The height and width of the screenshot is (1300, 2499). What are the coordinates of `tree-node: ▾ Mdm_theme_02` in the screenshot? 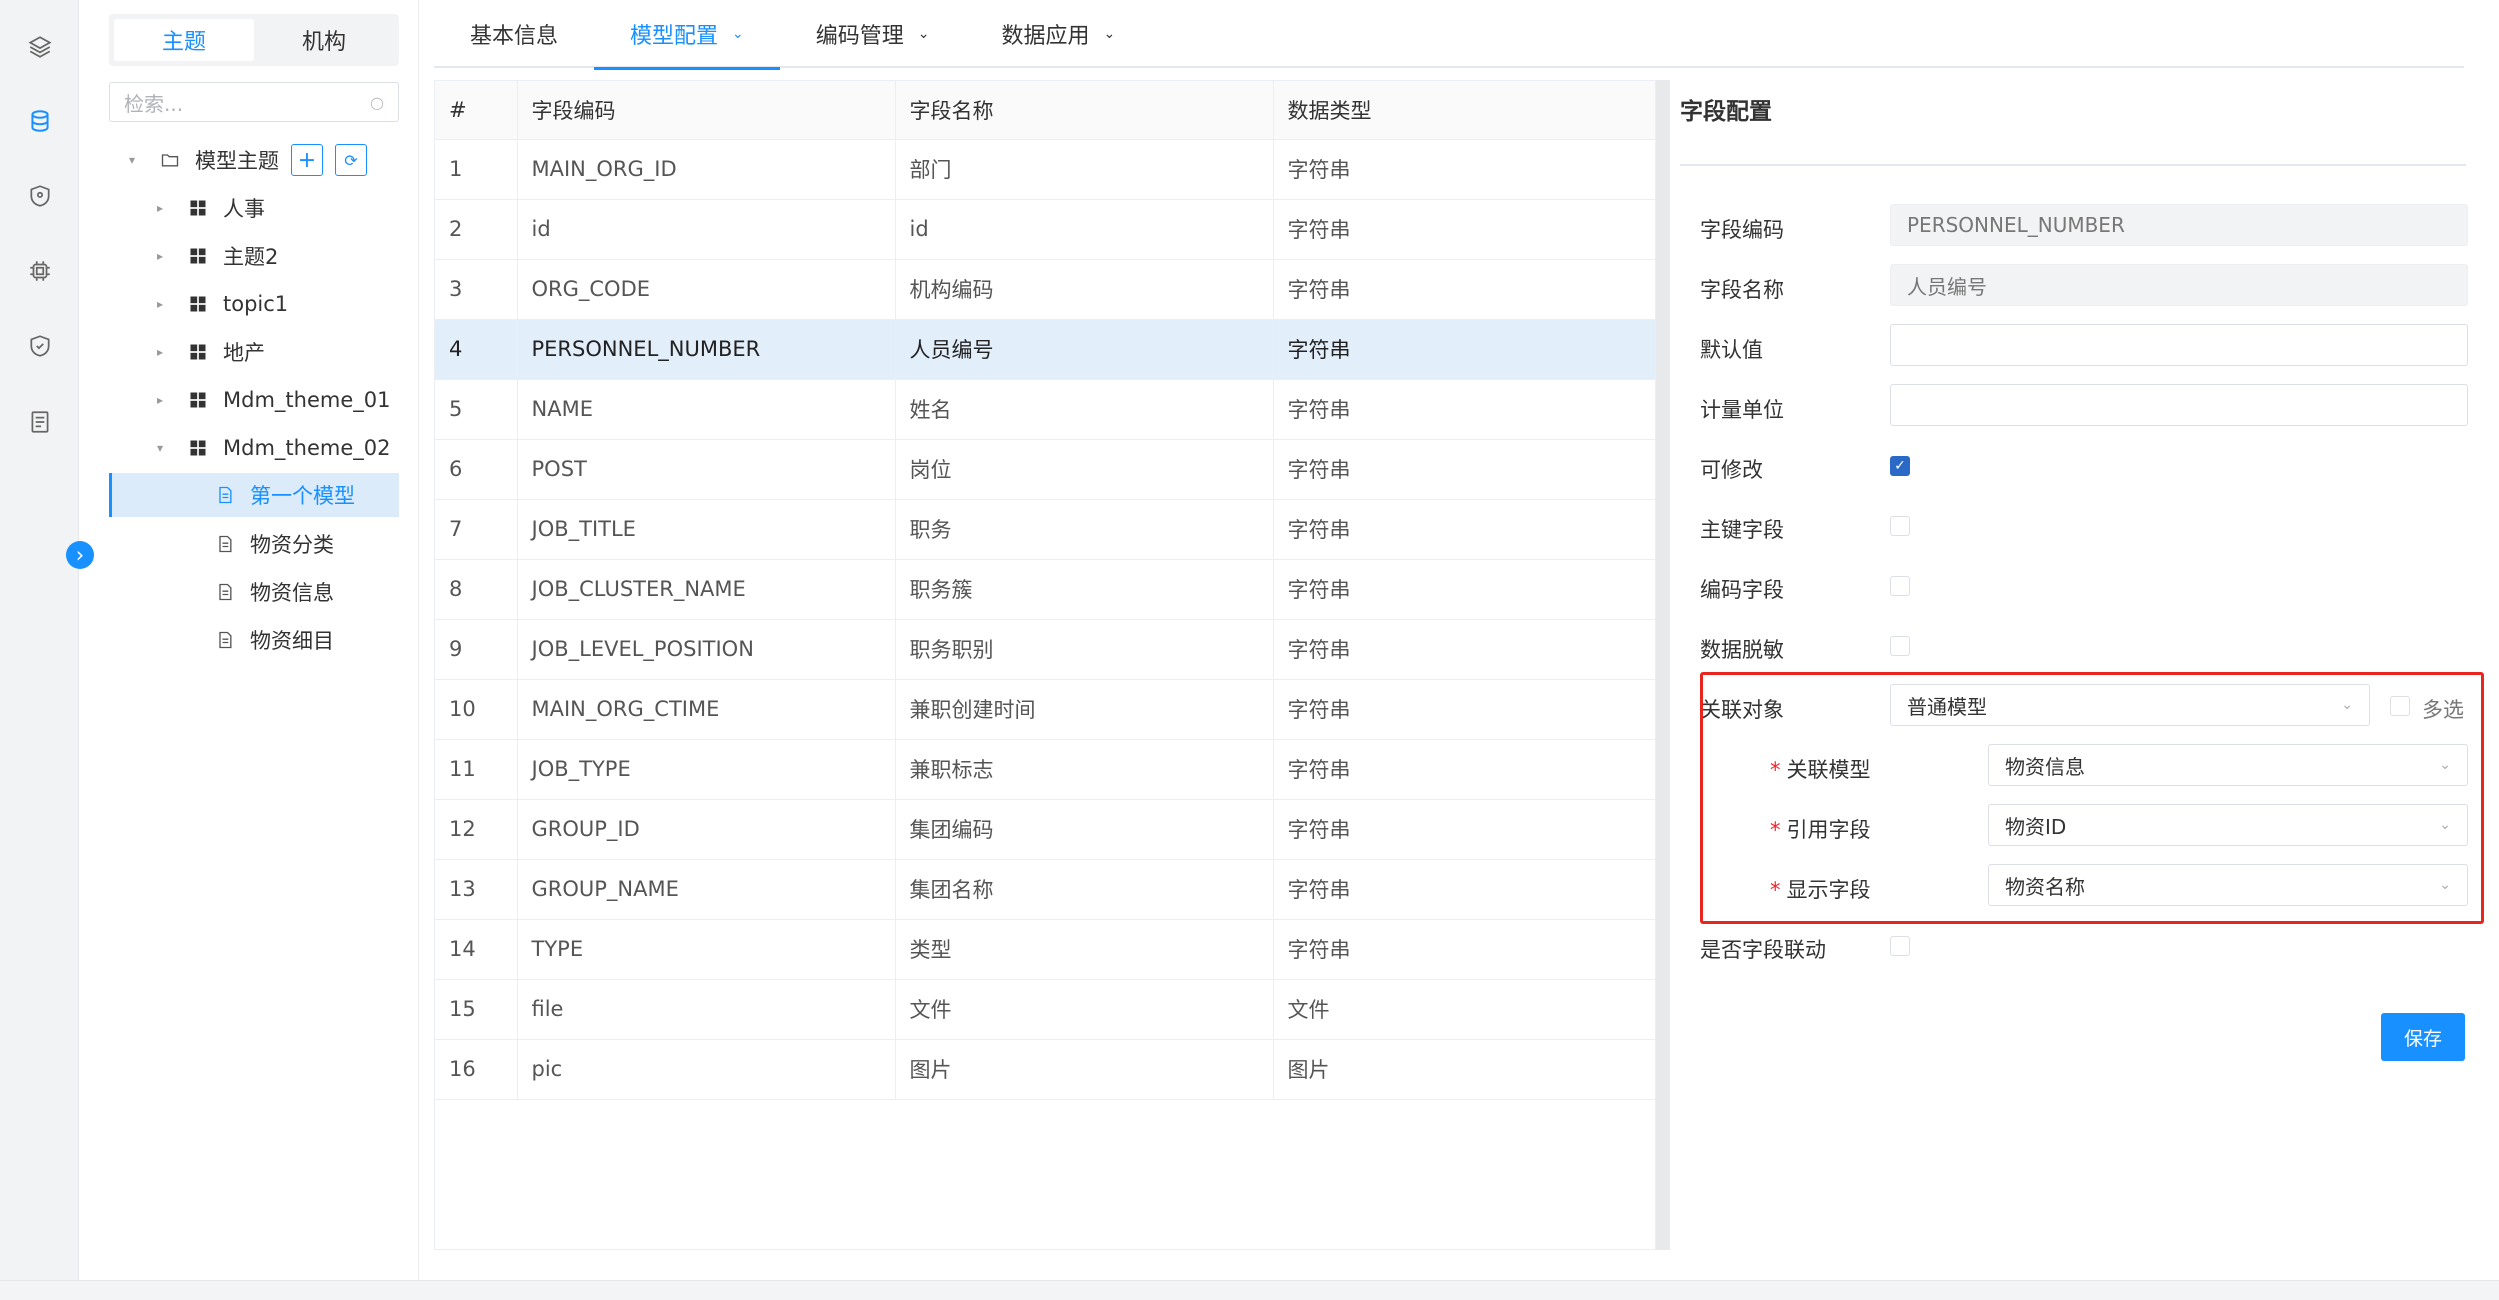 It's located at (270, 448).